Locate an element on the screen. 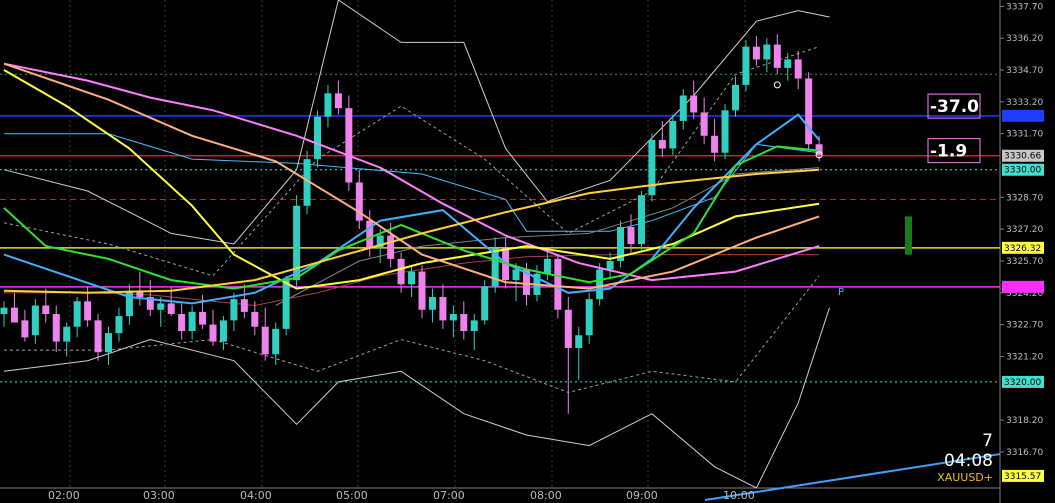  x-tick-label: 02:00 is located at coordinates (64, 495).